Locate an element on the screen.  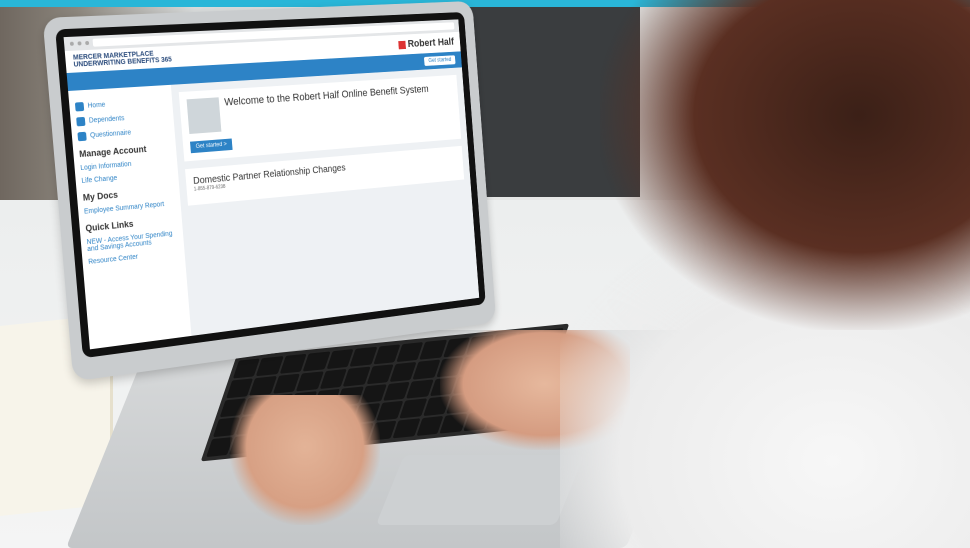
sidebar-item-label: Home is located at coordinates (96, 105).